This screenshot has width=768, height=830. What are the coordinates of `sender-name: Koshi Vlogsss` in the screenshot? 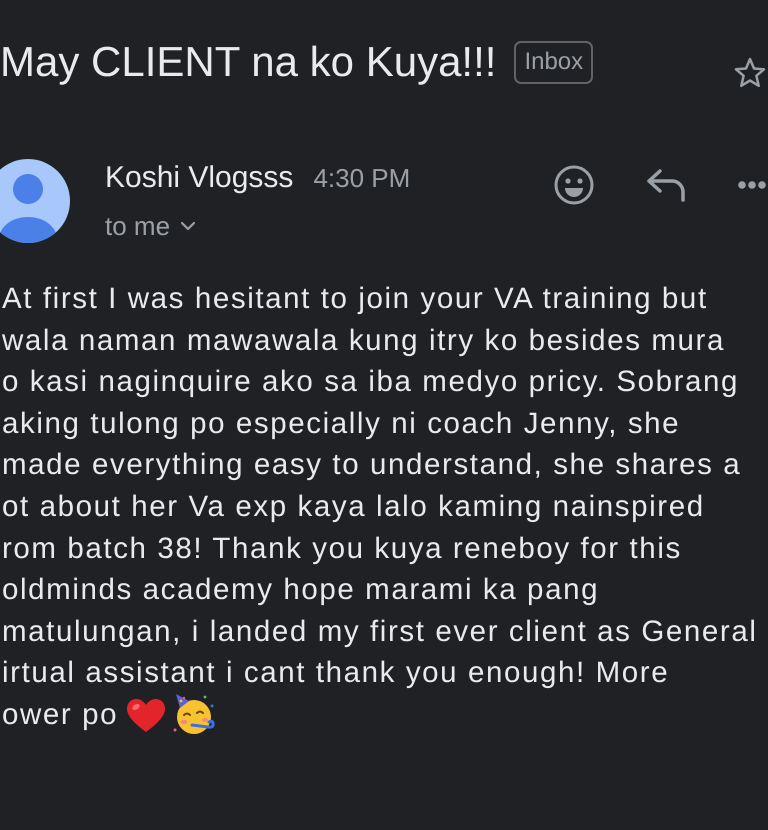 It's located at (199, 178).